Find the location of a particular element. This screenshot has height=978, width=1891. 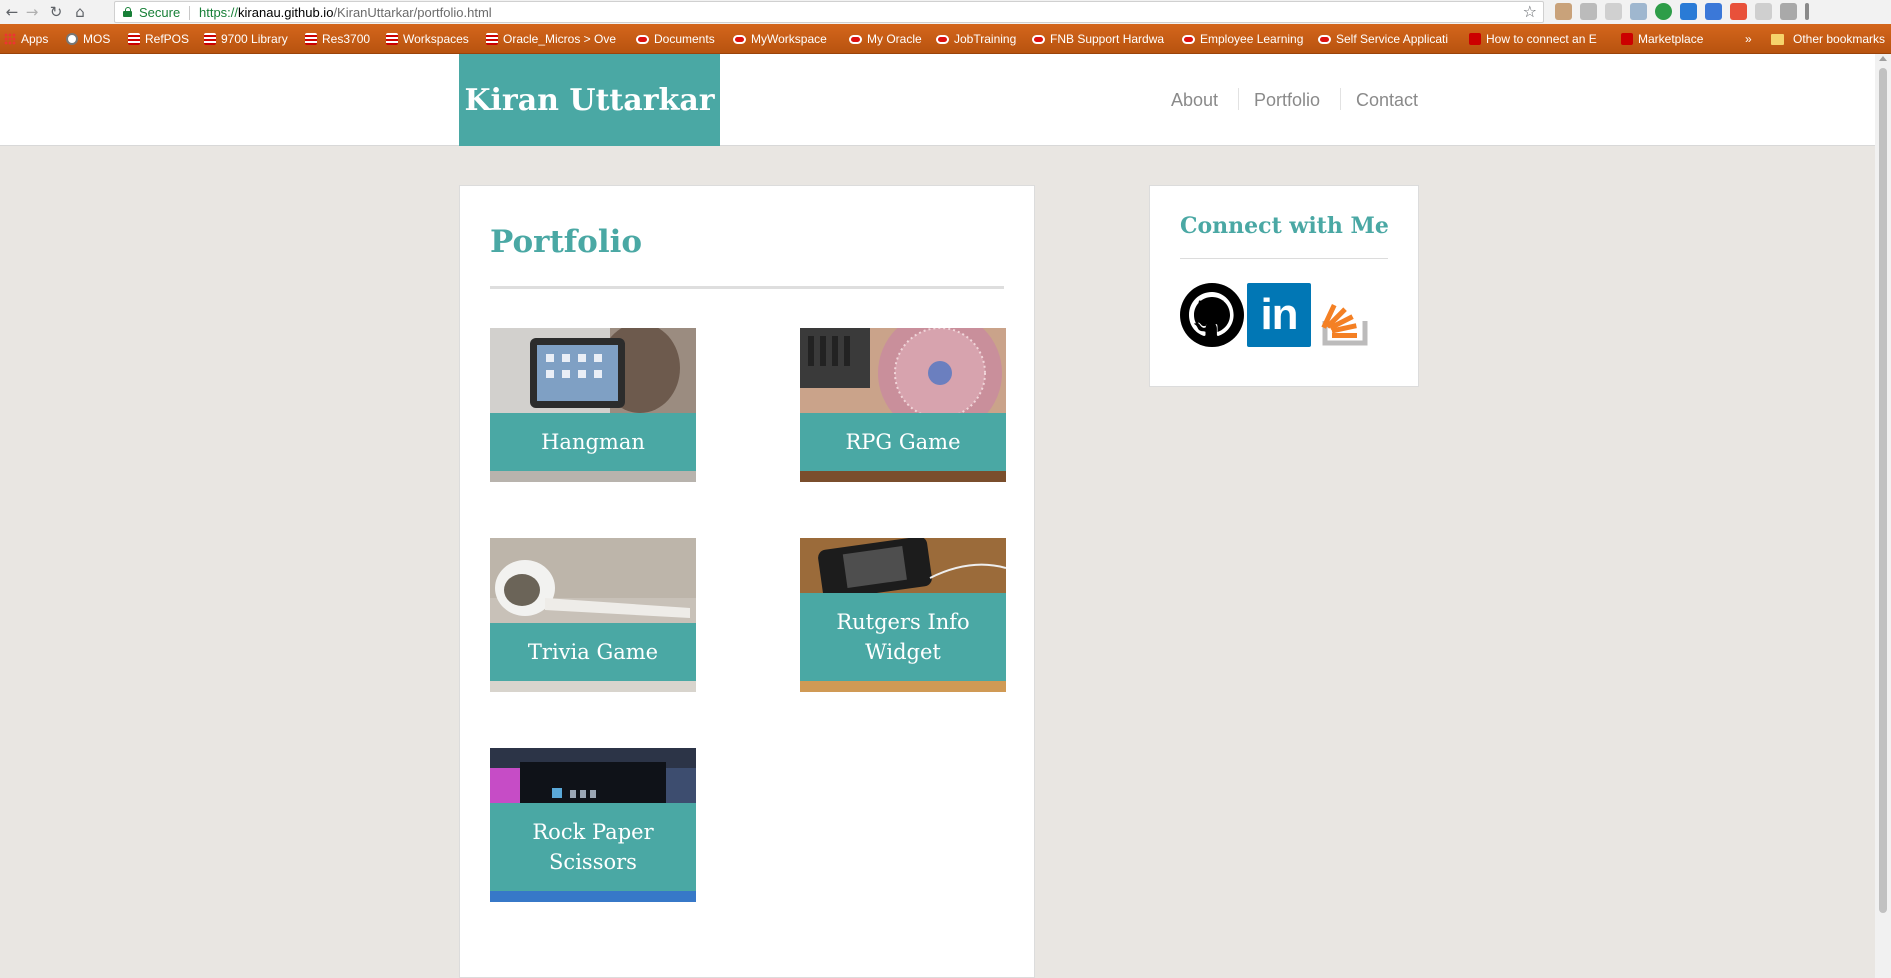

url-path: /KiranUttarkar/portfolio.html is located at coordinates (412, 12).